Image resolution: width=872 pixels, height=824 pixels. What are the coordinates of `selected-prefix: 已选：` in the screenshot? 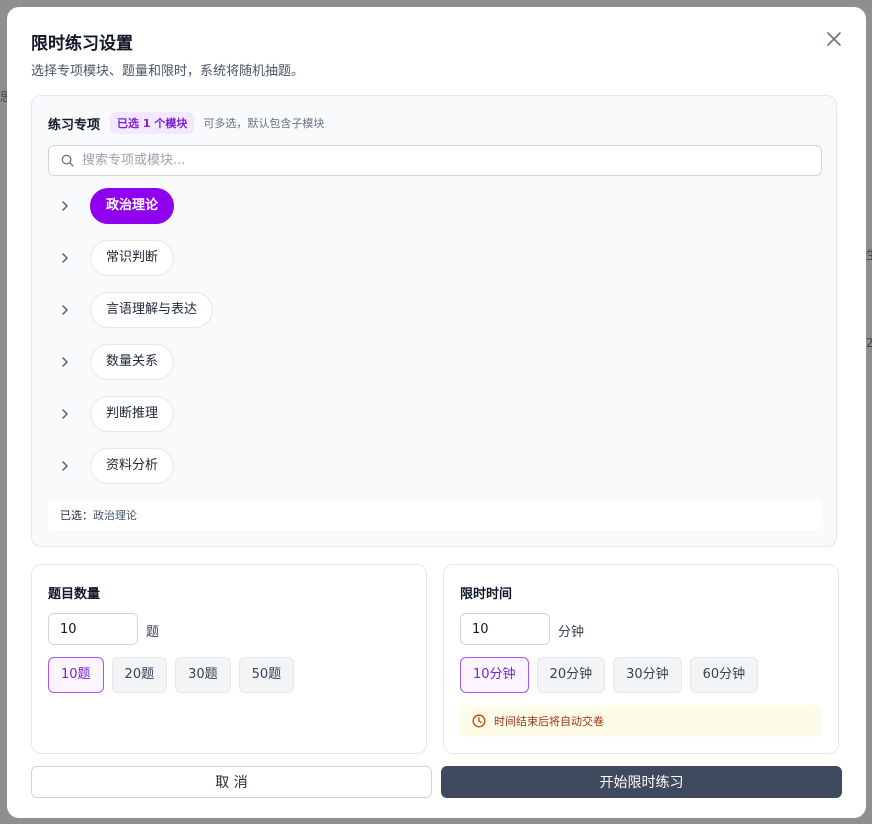 It's located at (76, 515).